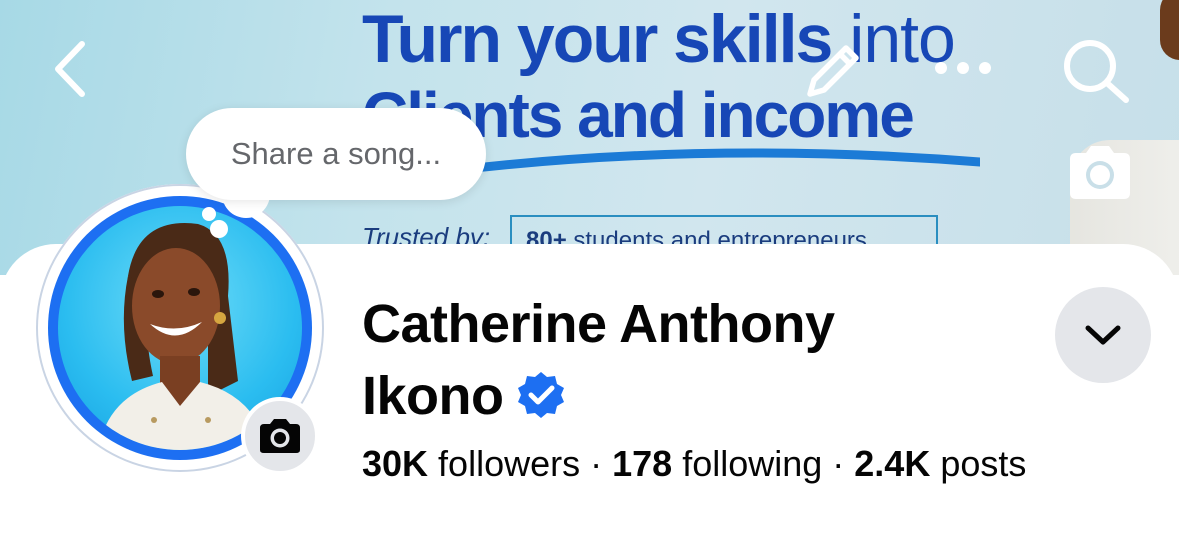 This screenshot has height=544, width=1179. I want to click on following-label: following, so click(747, 463).